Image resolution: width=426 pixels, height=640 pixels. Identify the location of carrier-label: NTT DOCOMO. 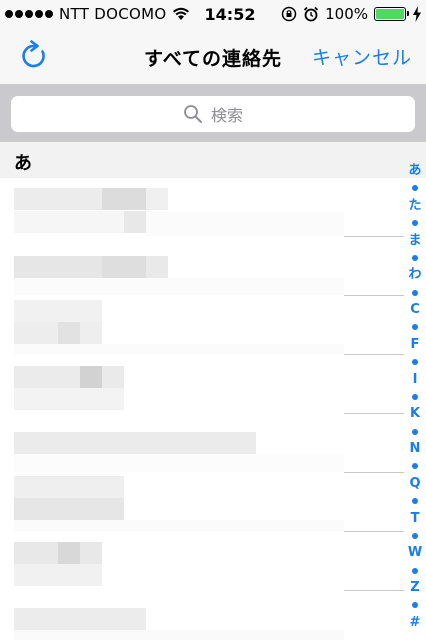
(113, 14).